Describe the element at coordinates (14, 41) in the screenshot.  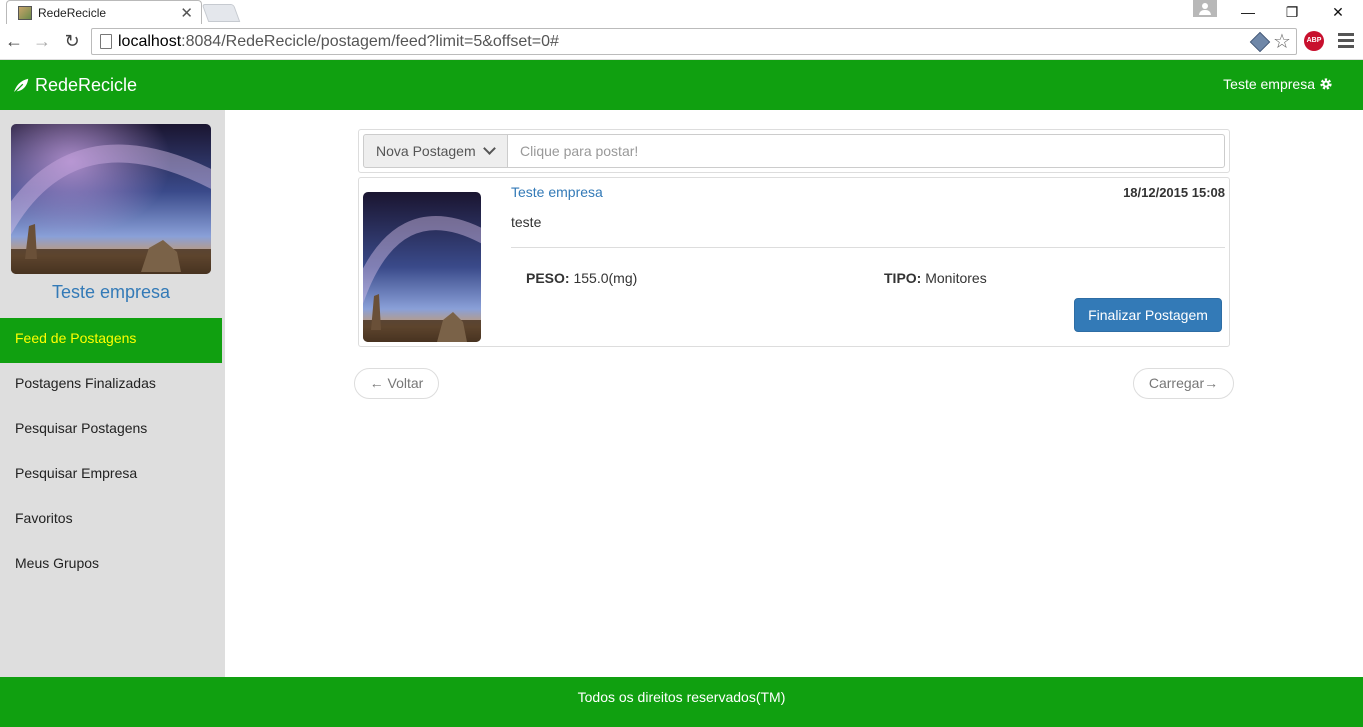
I see `back-arrow-icon: ←` at that location.